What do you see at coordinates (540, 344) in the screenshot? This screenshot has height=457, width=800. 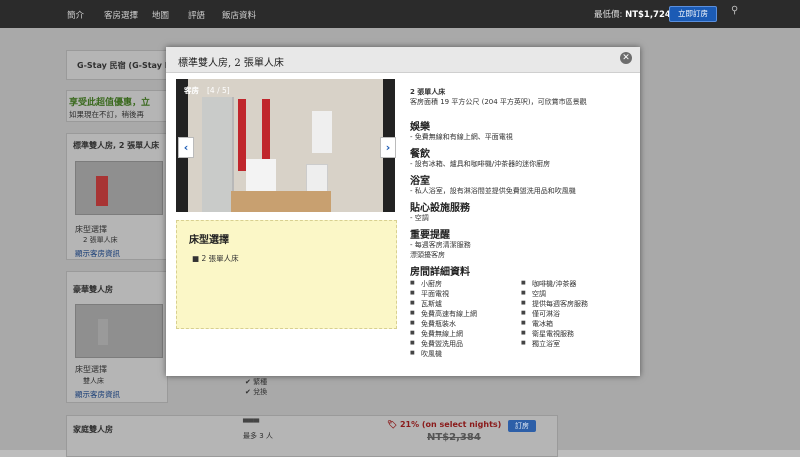 I see `amenity-item: 獨立浴室` at bounding box center [540, 344].